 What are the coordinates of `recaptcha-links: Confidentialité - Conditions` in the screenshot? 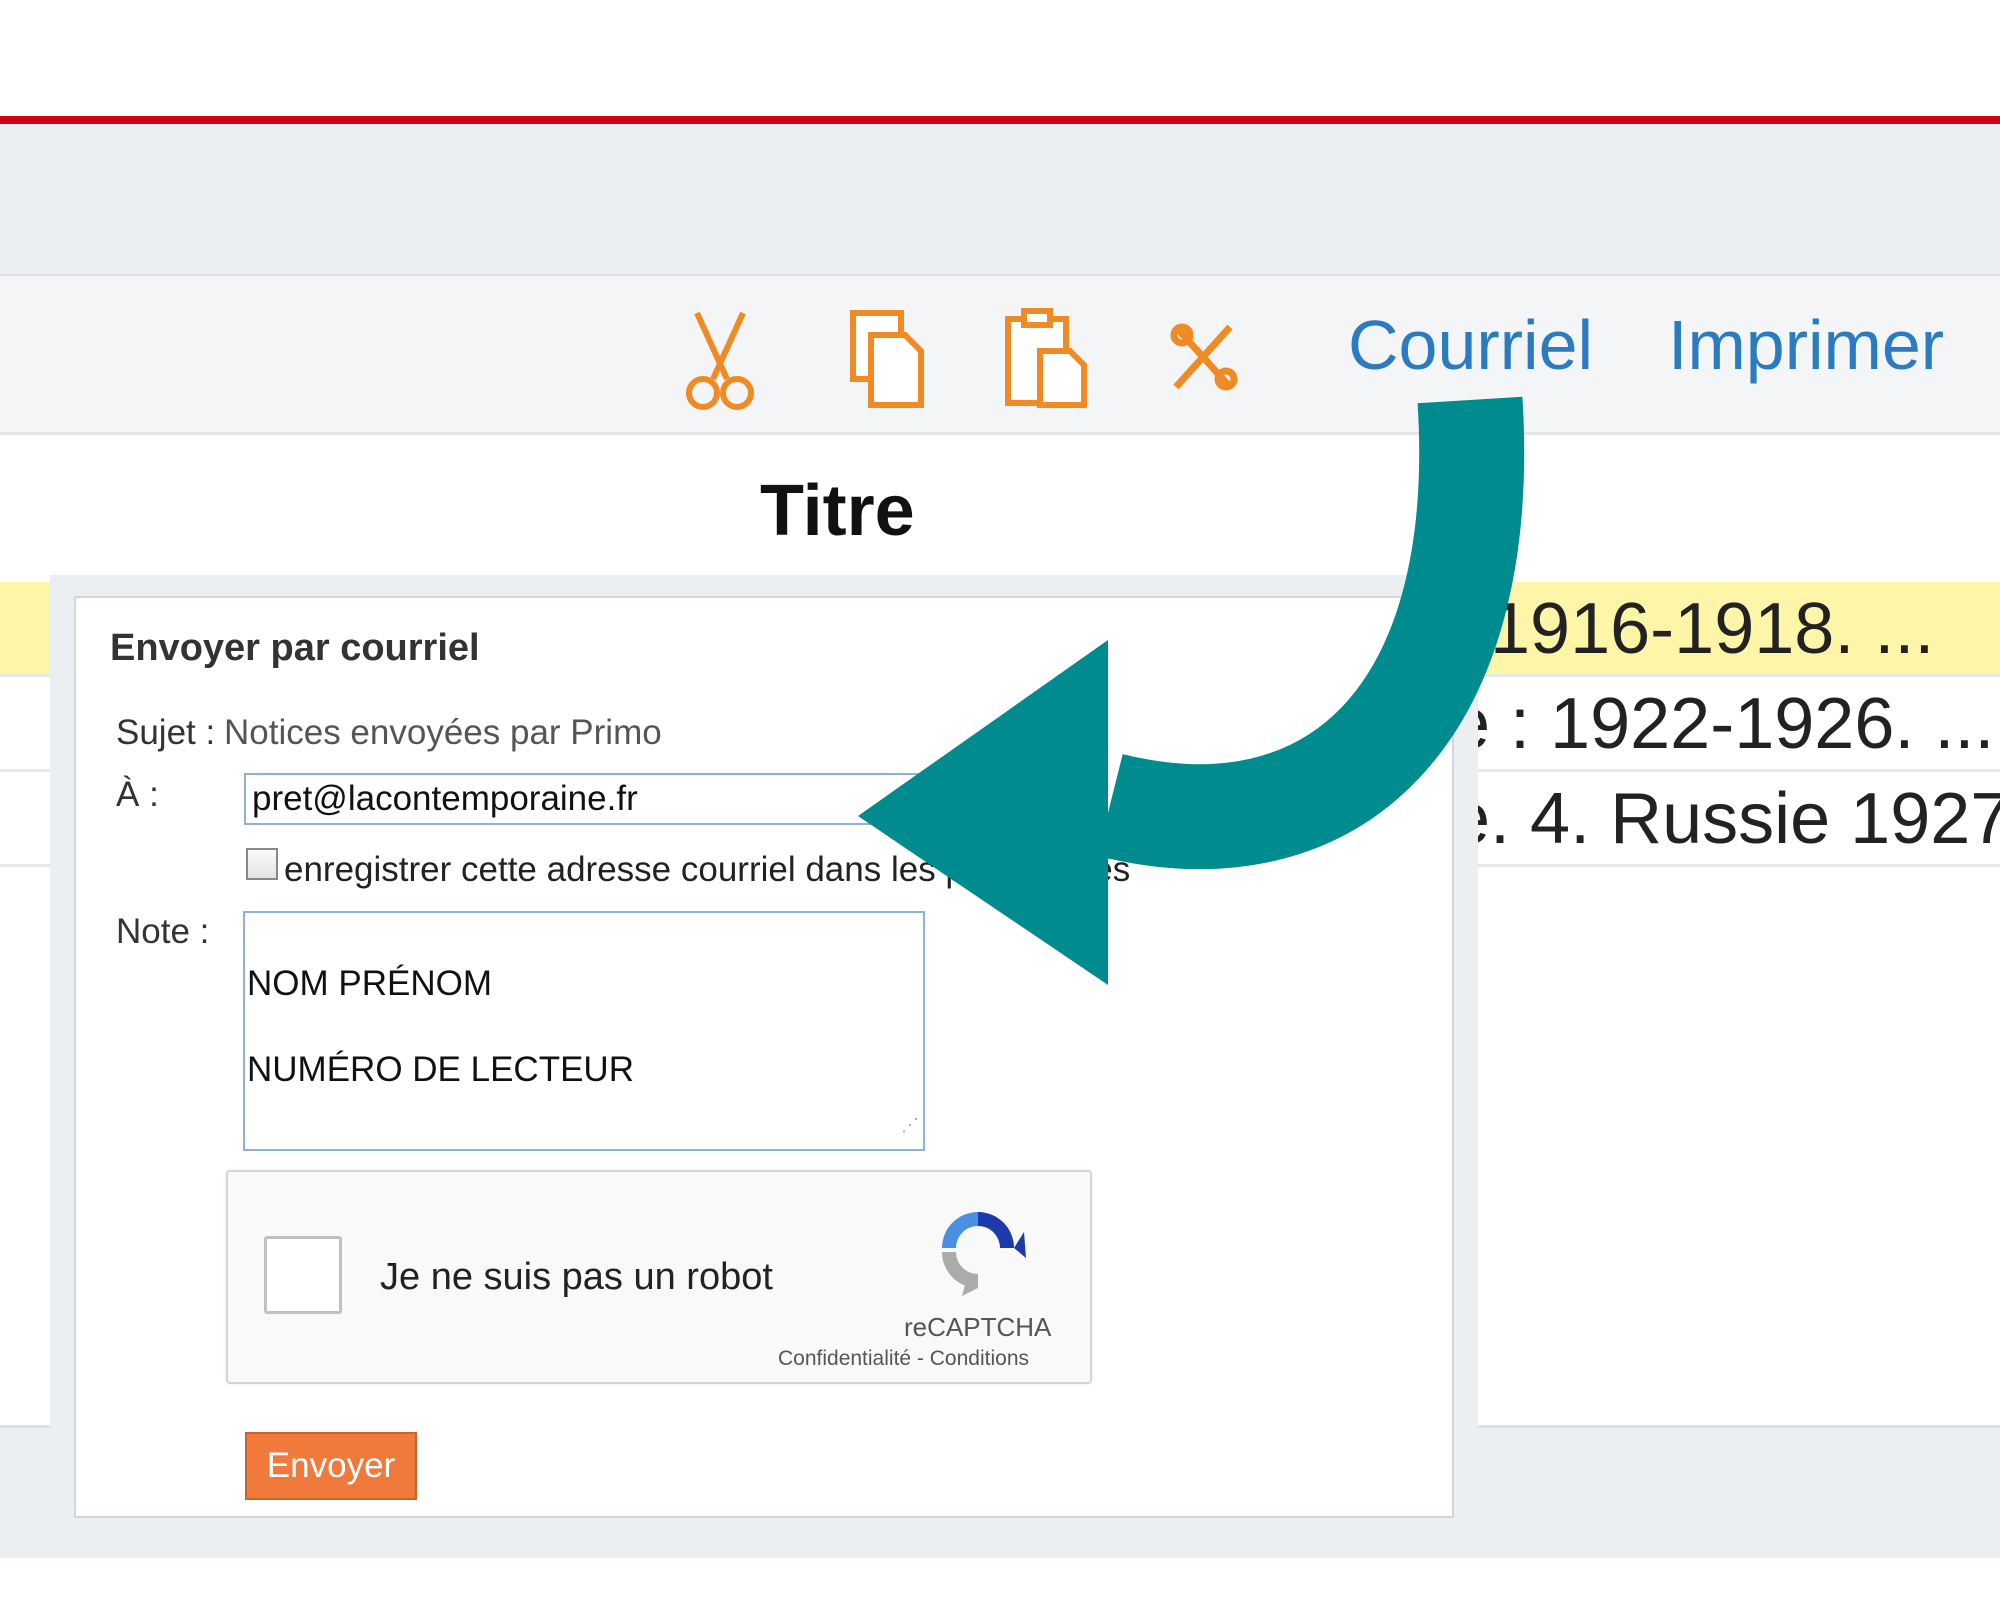 It's located at (903, 1359).